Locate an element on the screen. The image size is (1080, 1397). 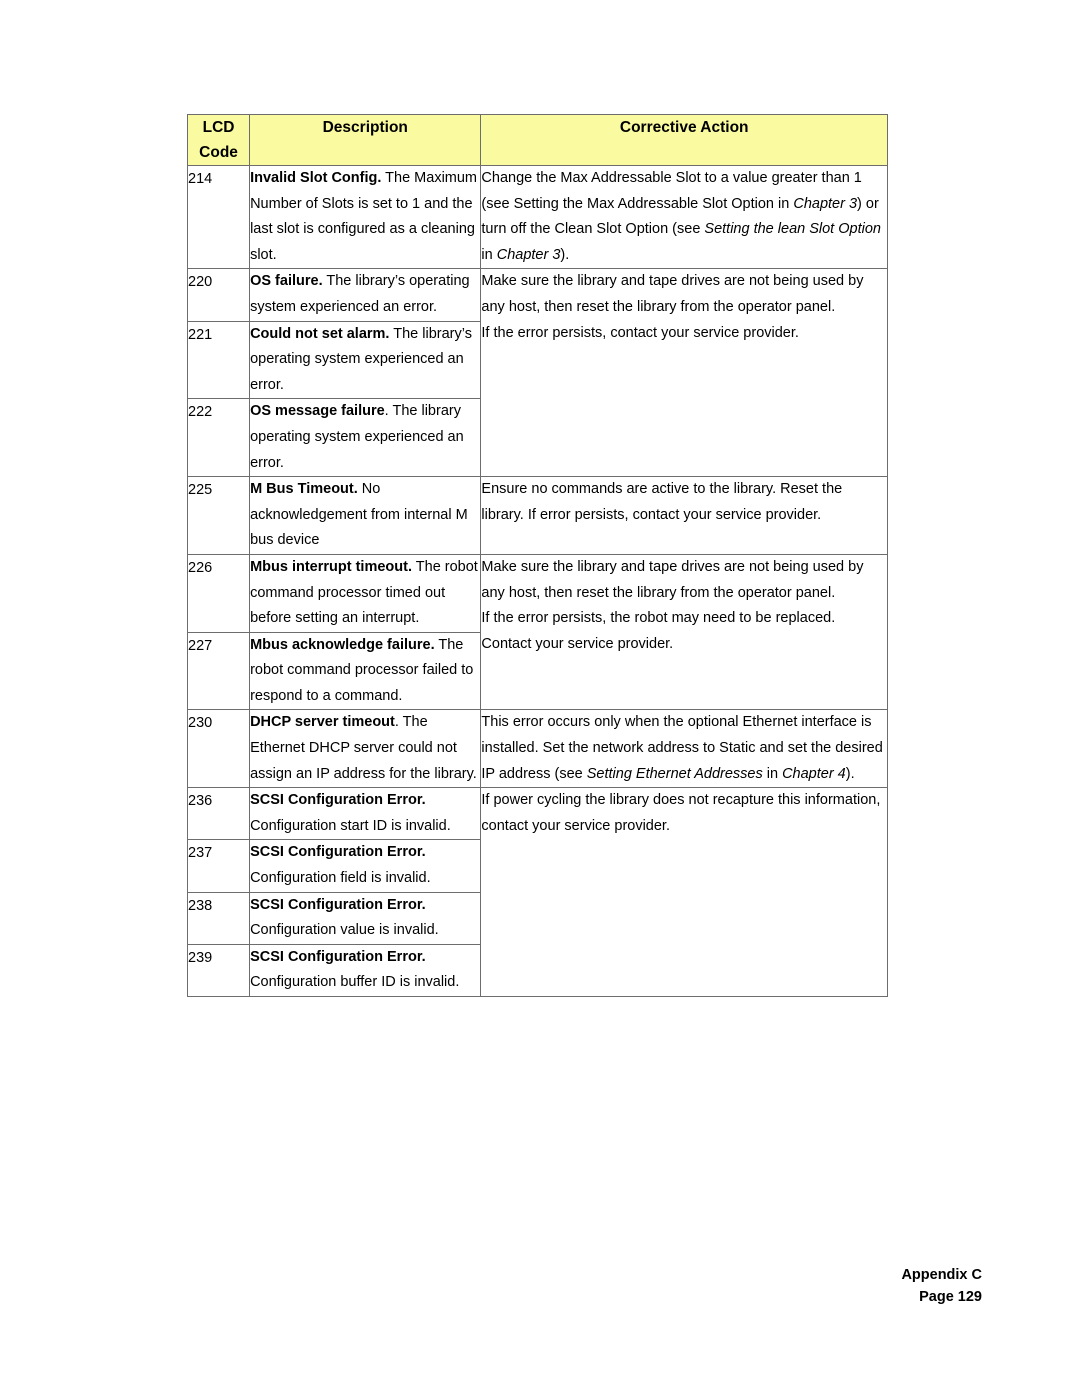
table-header-row: LCD Code Description Corrective Action is located at coordinates (537, 140).